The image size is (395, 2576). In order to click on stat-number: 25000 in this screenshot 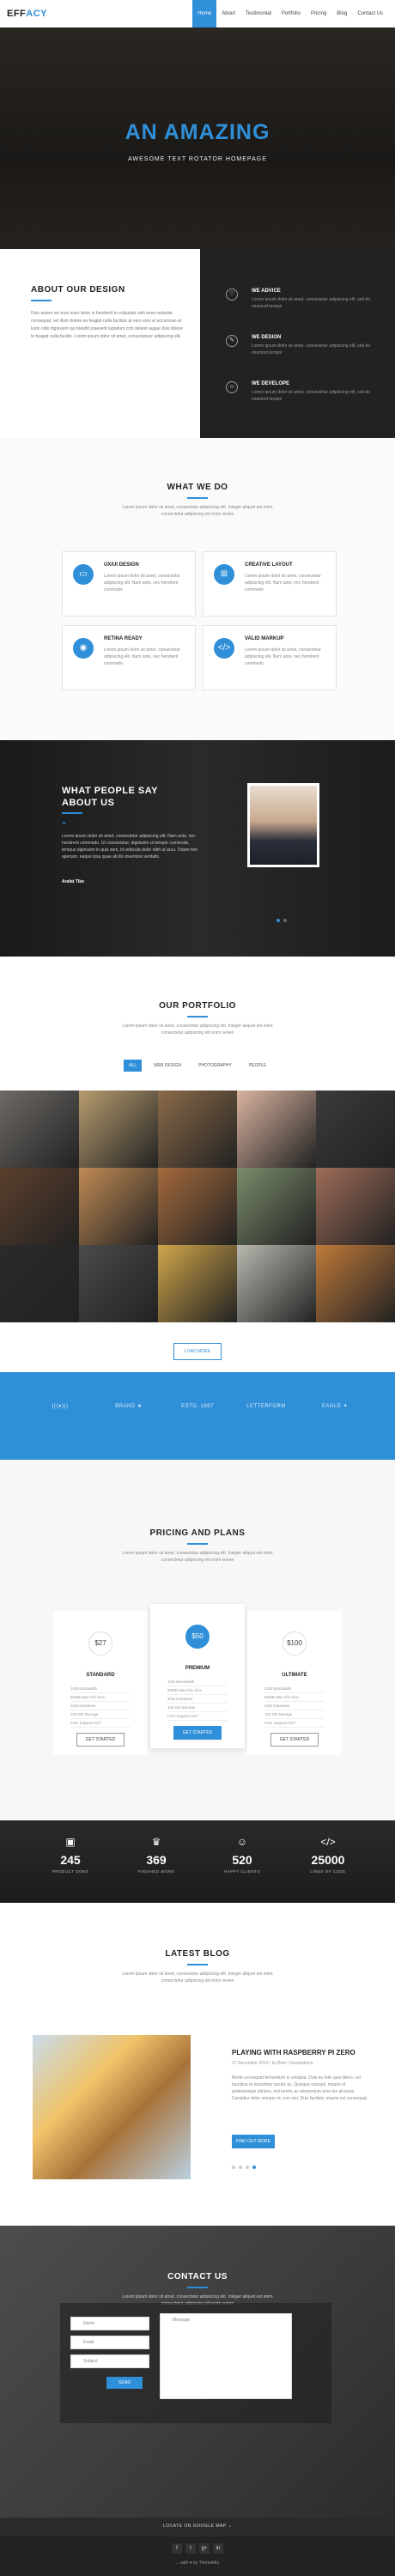, I will do `click(328, 1860)`.